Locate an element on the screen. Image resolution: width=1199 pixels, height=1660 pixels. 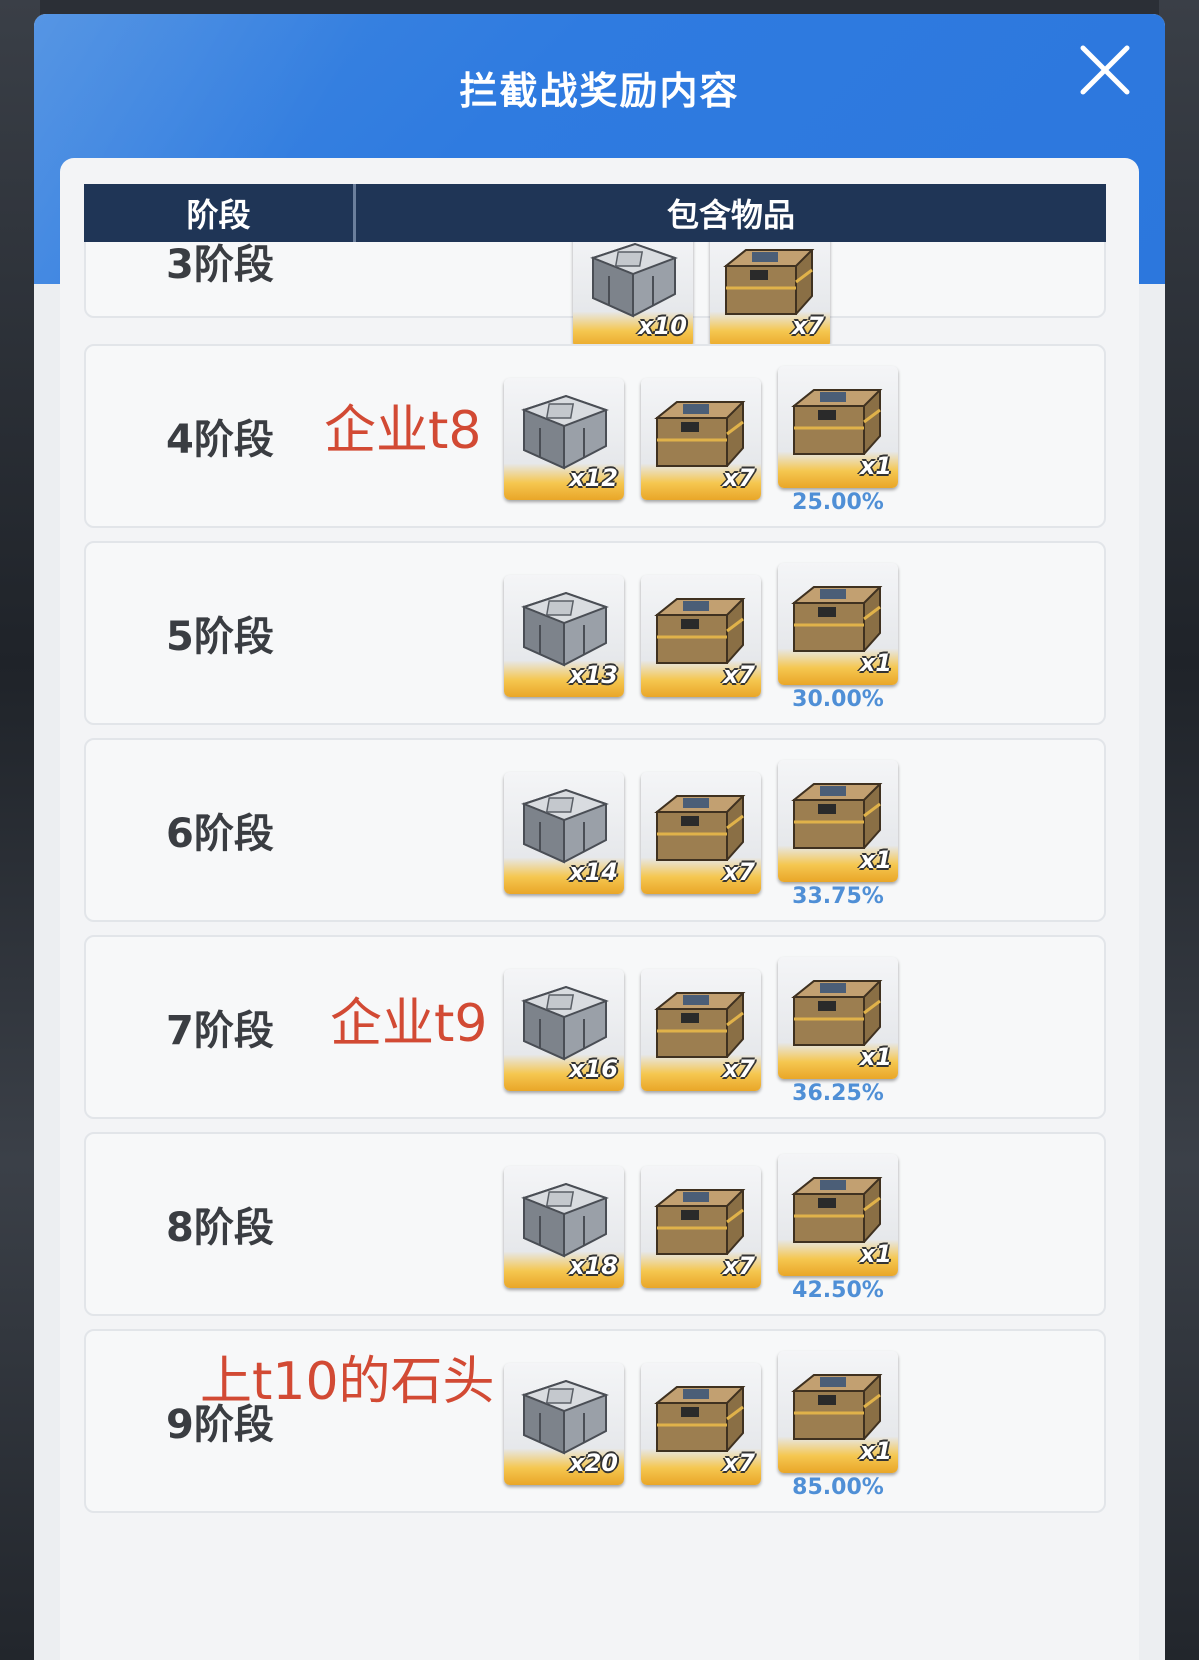
close-icon is located at coordinates (1105, 70).